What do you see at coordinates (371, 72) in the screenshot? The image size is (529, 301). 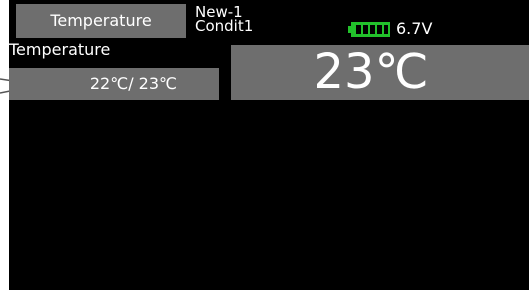 I see `current-temperature-readout: 23℃` at bounding box center [371, 72].